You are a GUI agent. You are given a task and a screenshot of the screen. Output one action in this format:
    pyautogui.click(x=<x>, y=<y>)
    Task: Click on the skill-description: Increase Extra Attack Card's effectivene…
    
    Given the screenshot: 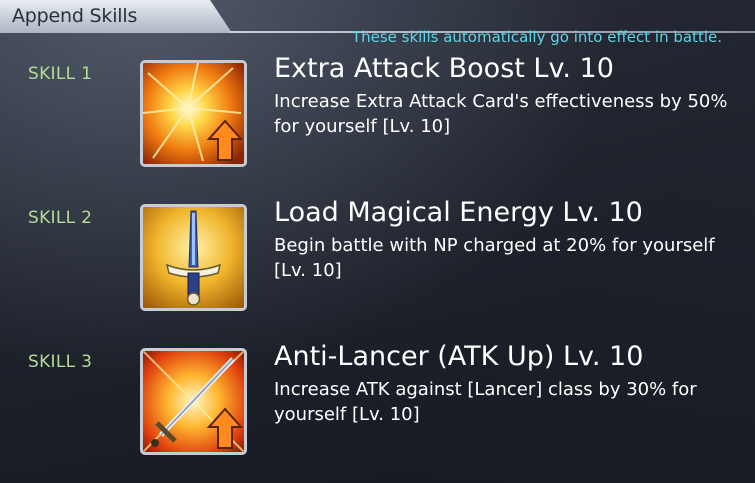 What is the action you would take?
    pyautogui.click(x=501, y=114)
    